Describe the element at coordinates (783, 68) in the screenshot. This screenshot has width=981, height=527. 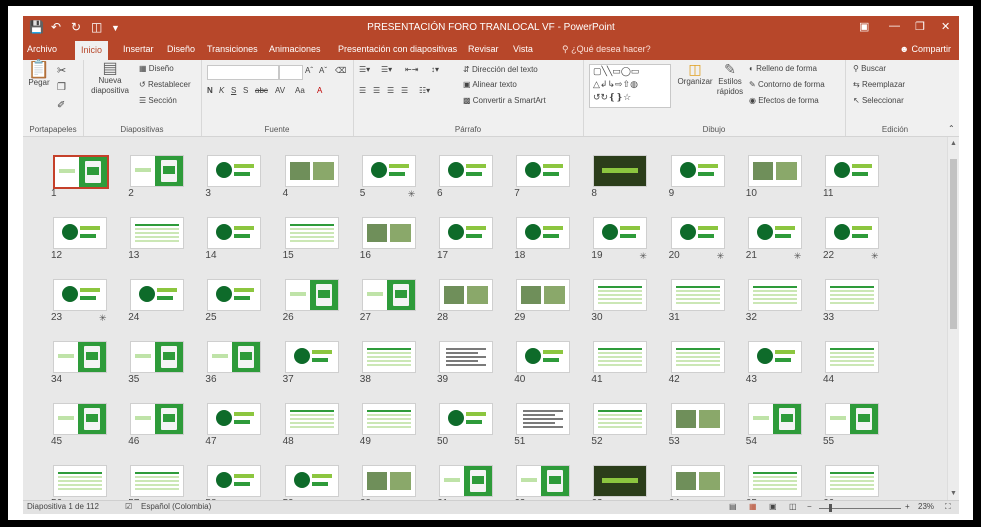
I see `shape-fill-button: ◐ Relleno de forma` at that location.